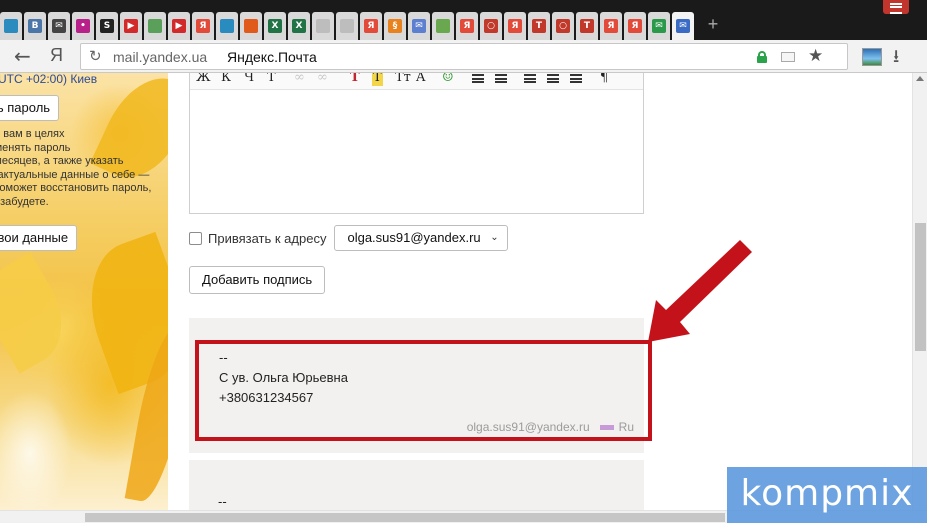  Describe the element at coordinates (700, 291) in the screenshot. I see `annotation-arrow-icon` at that location.